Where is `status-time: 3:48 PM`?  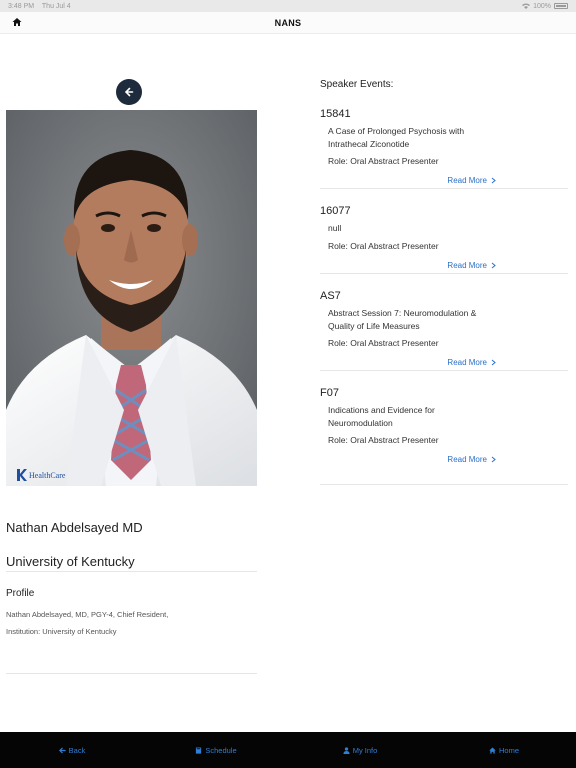
status-time: 3:48 PM is located at coordinates (21, 6).